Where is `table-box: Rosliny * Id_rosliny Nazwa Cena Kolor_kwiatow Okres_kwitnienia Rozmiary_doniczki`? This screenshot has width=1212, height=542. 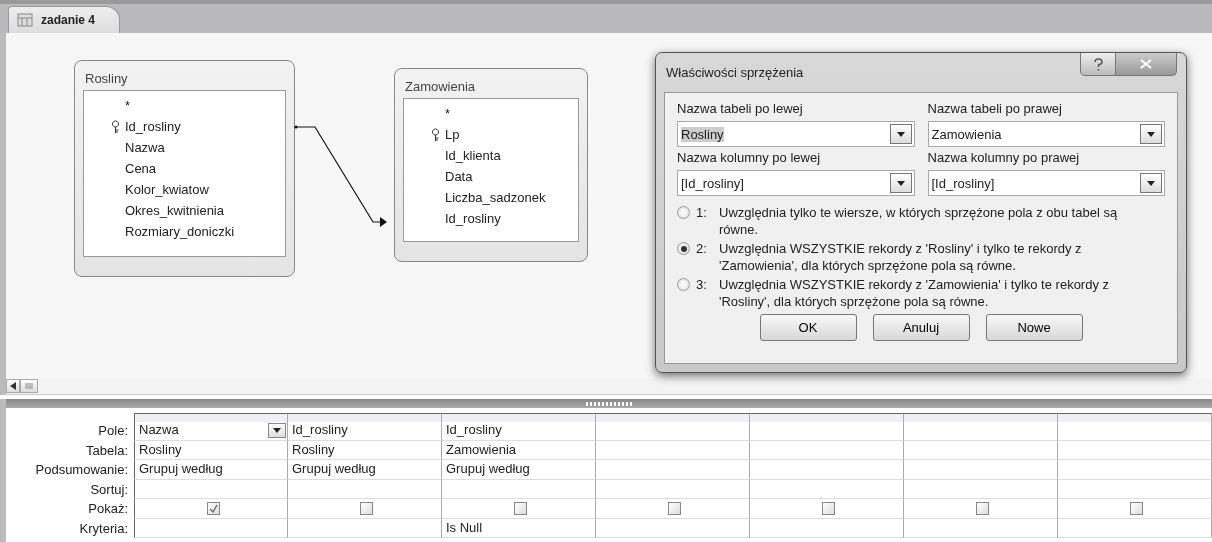
table-box: Rosliny * Id_rosliny Nazwa Cena Kolor_kwiatow Okres_kwitnienia Rozmiary_doniczki is located at coordinates (184, 168).